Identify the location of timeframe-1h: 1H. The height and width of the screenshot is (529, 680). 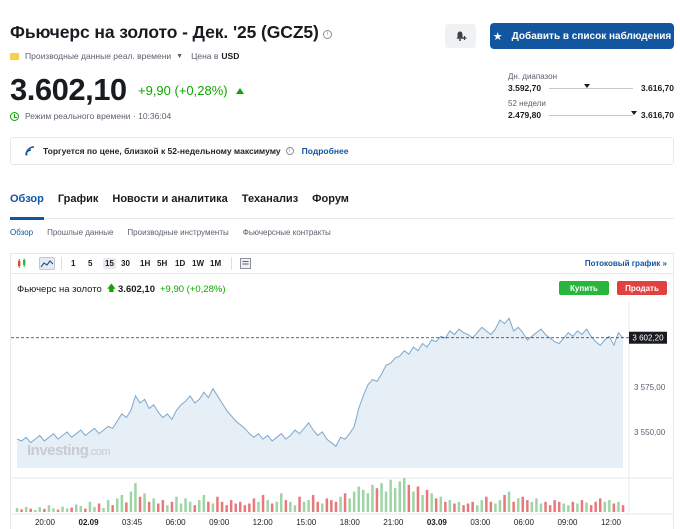
(145, 263).